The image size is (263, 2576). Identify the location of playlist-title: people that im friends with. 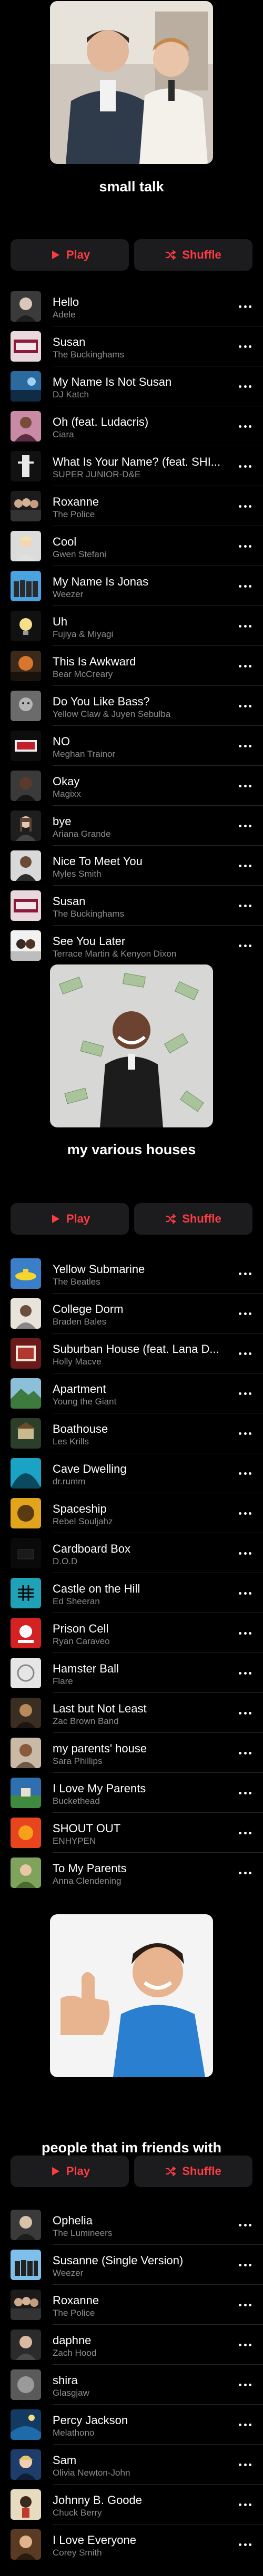
(131, 2148).